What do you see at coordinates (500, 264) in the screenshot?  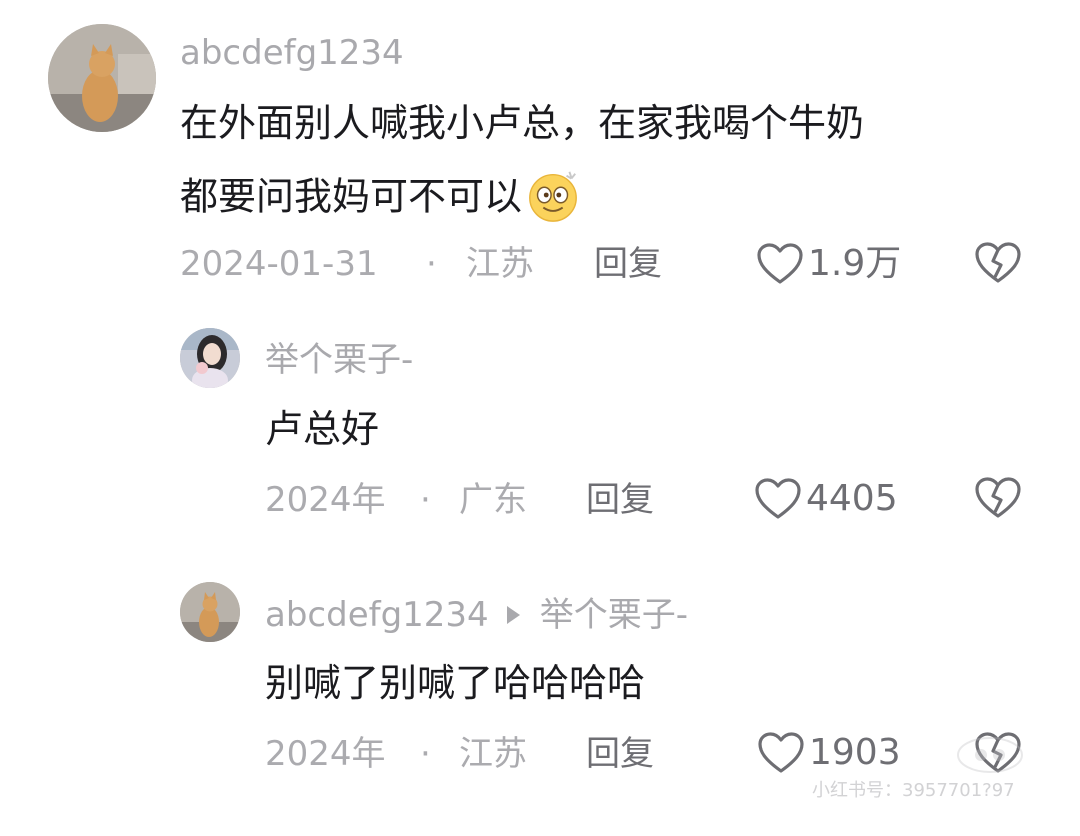 I see `comment-location: 江苏` at bounding box center [500, 264].